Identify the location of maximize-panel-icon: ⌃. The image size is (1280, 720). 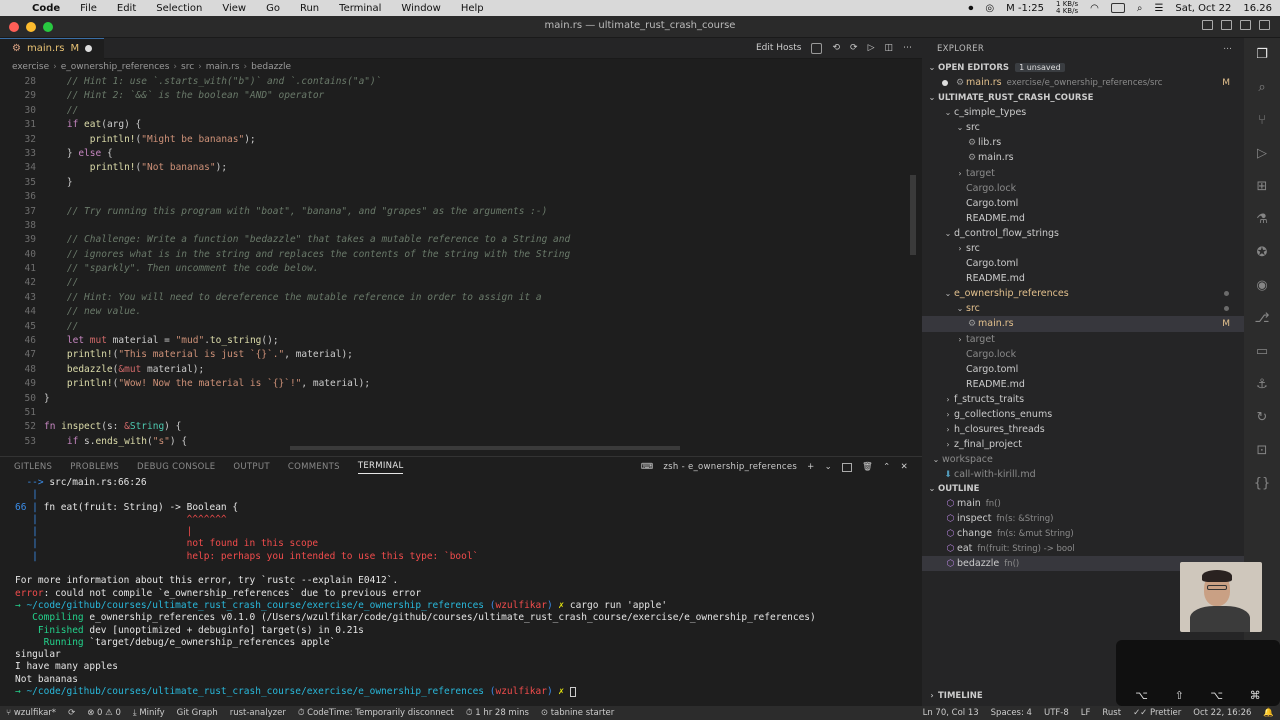
(886, 467).